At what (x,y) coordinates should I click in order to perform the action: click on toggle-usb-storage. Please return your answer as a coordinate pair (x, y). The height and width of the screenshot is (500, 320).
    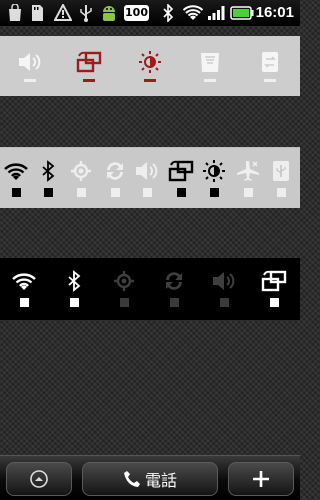
    Looking at the image, I should click on (281, 178).